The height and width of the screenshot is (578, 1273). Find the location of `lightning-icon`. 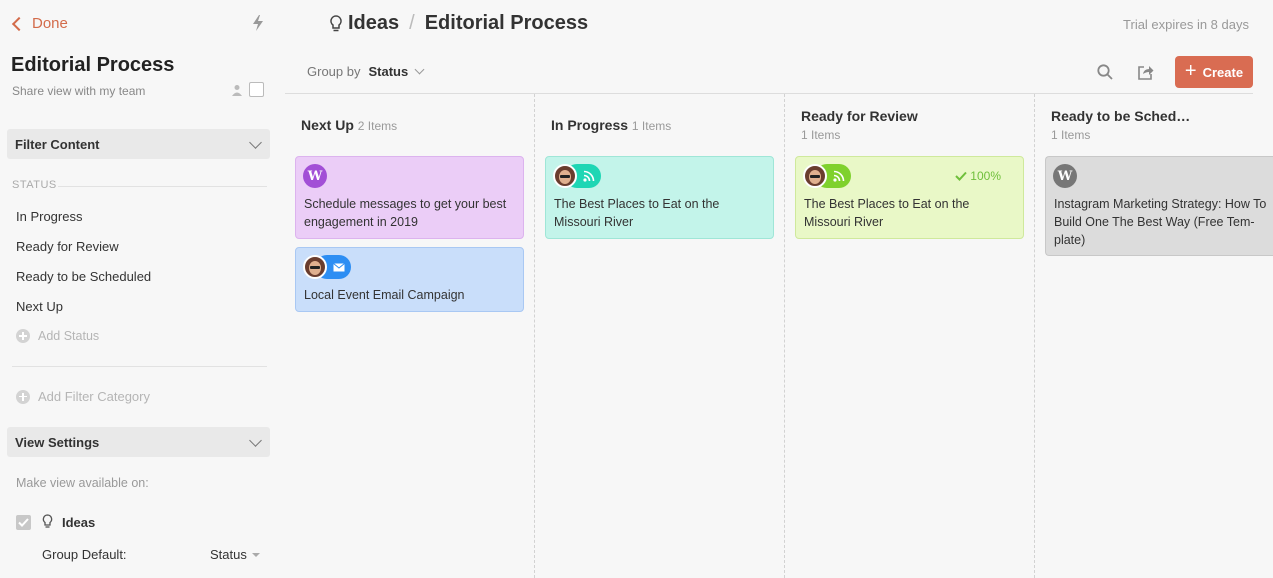

lightning-icon is located at coordinates (258, 23).